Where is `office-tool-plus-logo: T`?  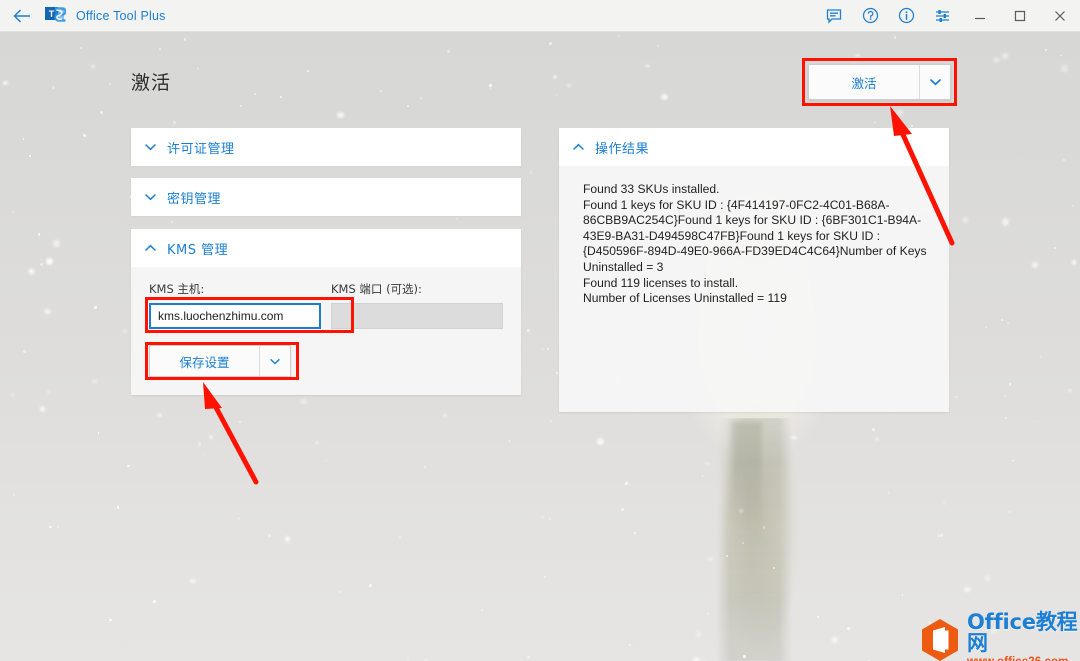 office-tool-plus-logo: T is located at coordinates (55, 16).